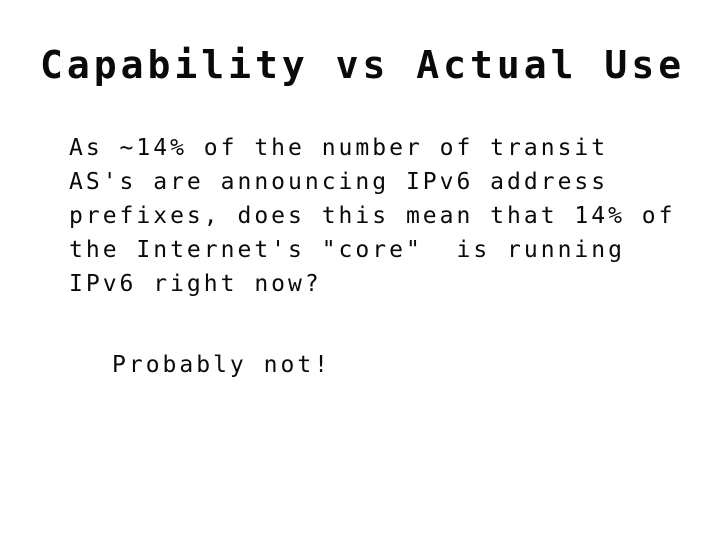  Describe the element at coordinates (195, 284) in the screenshot. I see `body-line: IPv6 right now?` at that location.